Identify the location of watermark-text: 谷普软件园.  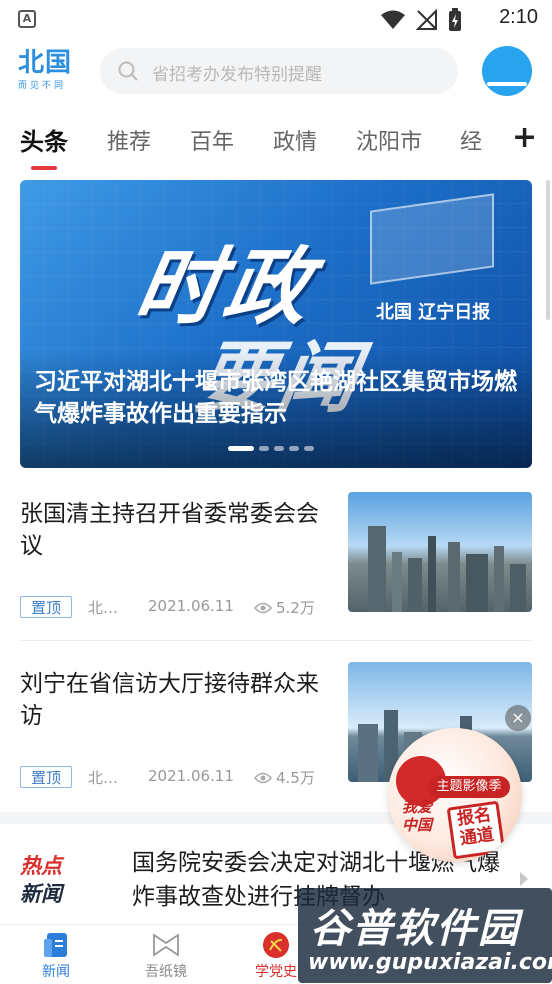
(415, 929).